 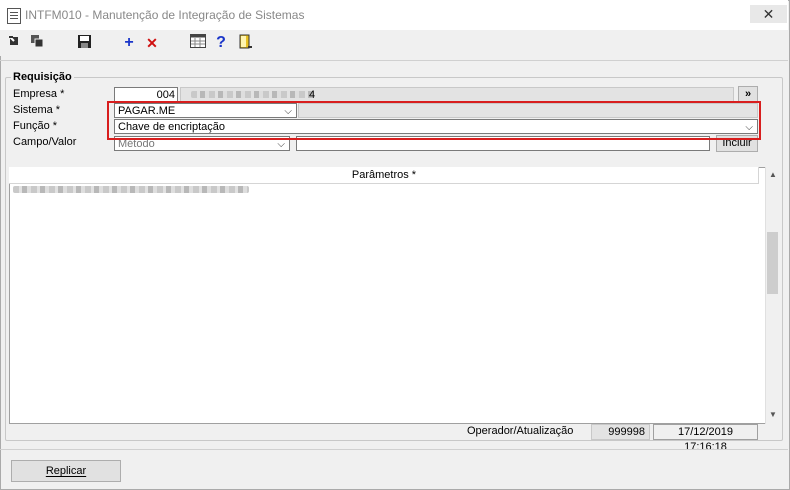 What do you see at coordinates (245, 43) in the screenshot?
I see `exit-door-icon` at bounding box center [245, 43].